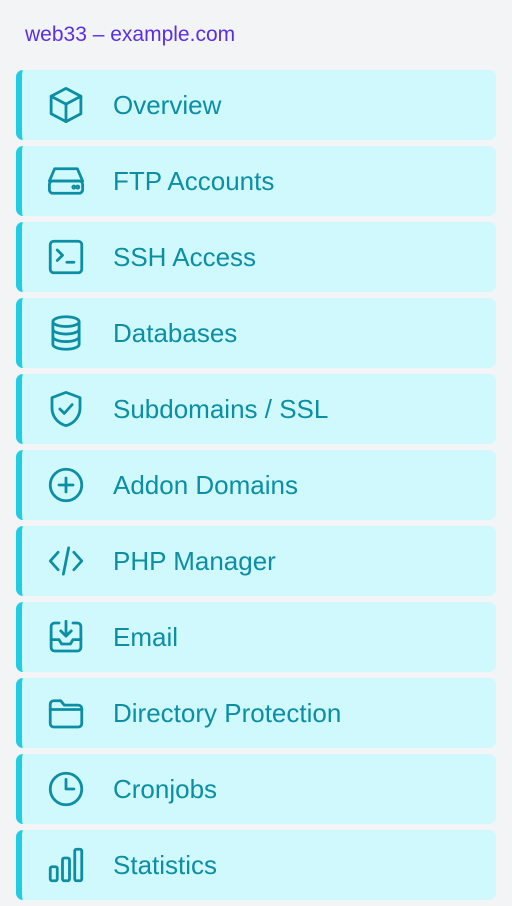  Describe the element at coordinates (165, 788) in the screenshot. I see `menu-item-label: Cronjobs` at that location.